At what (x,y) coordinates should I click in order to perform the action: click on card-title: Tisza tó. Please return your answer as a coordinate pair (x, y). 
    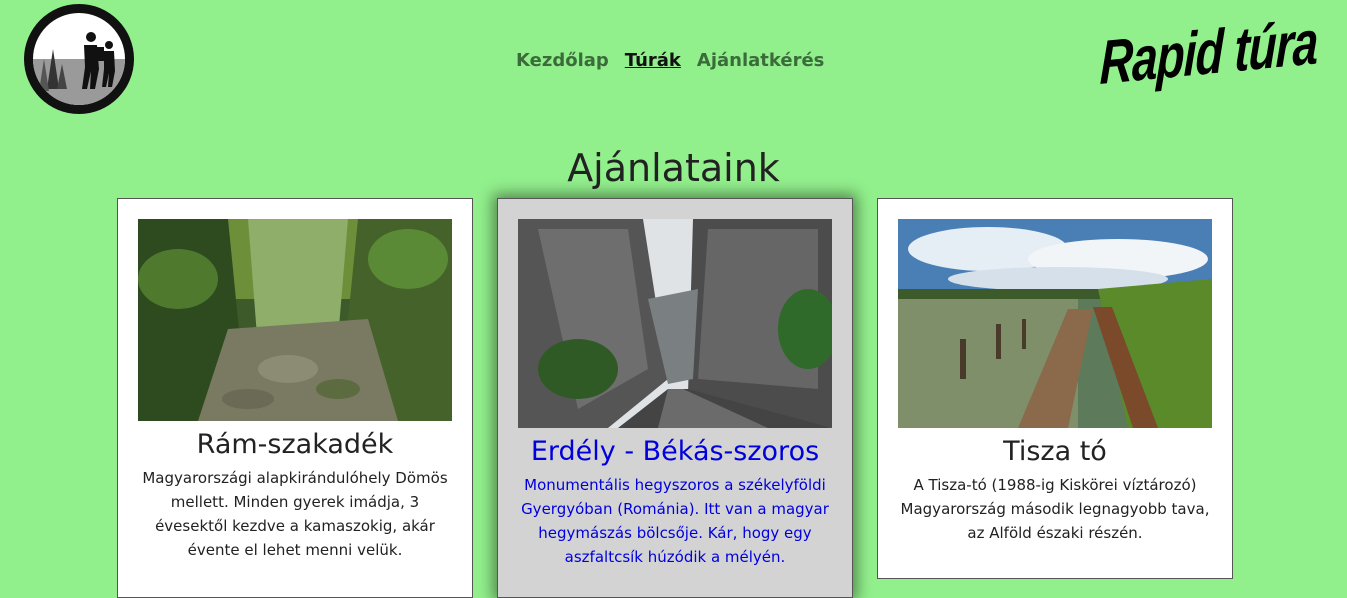
    Looking at the image, I should click on (1055, 451).